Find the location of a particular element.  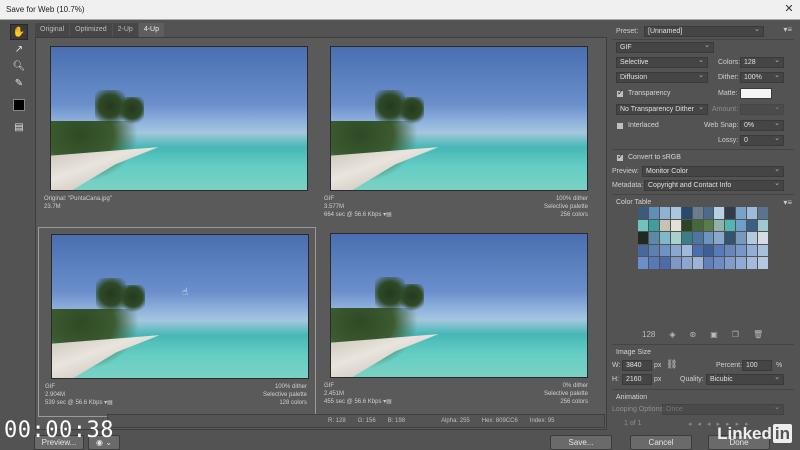

optimize-menu-icon: ▾≡ is located at coordinates (787, 29).